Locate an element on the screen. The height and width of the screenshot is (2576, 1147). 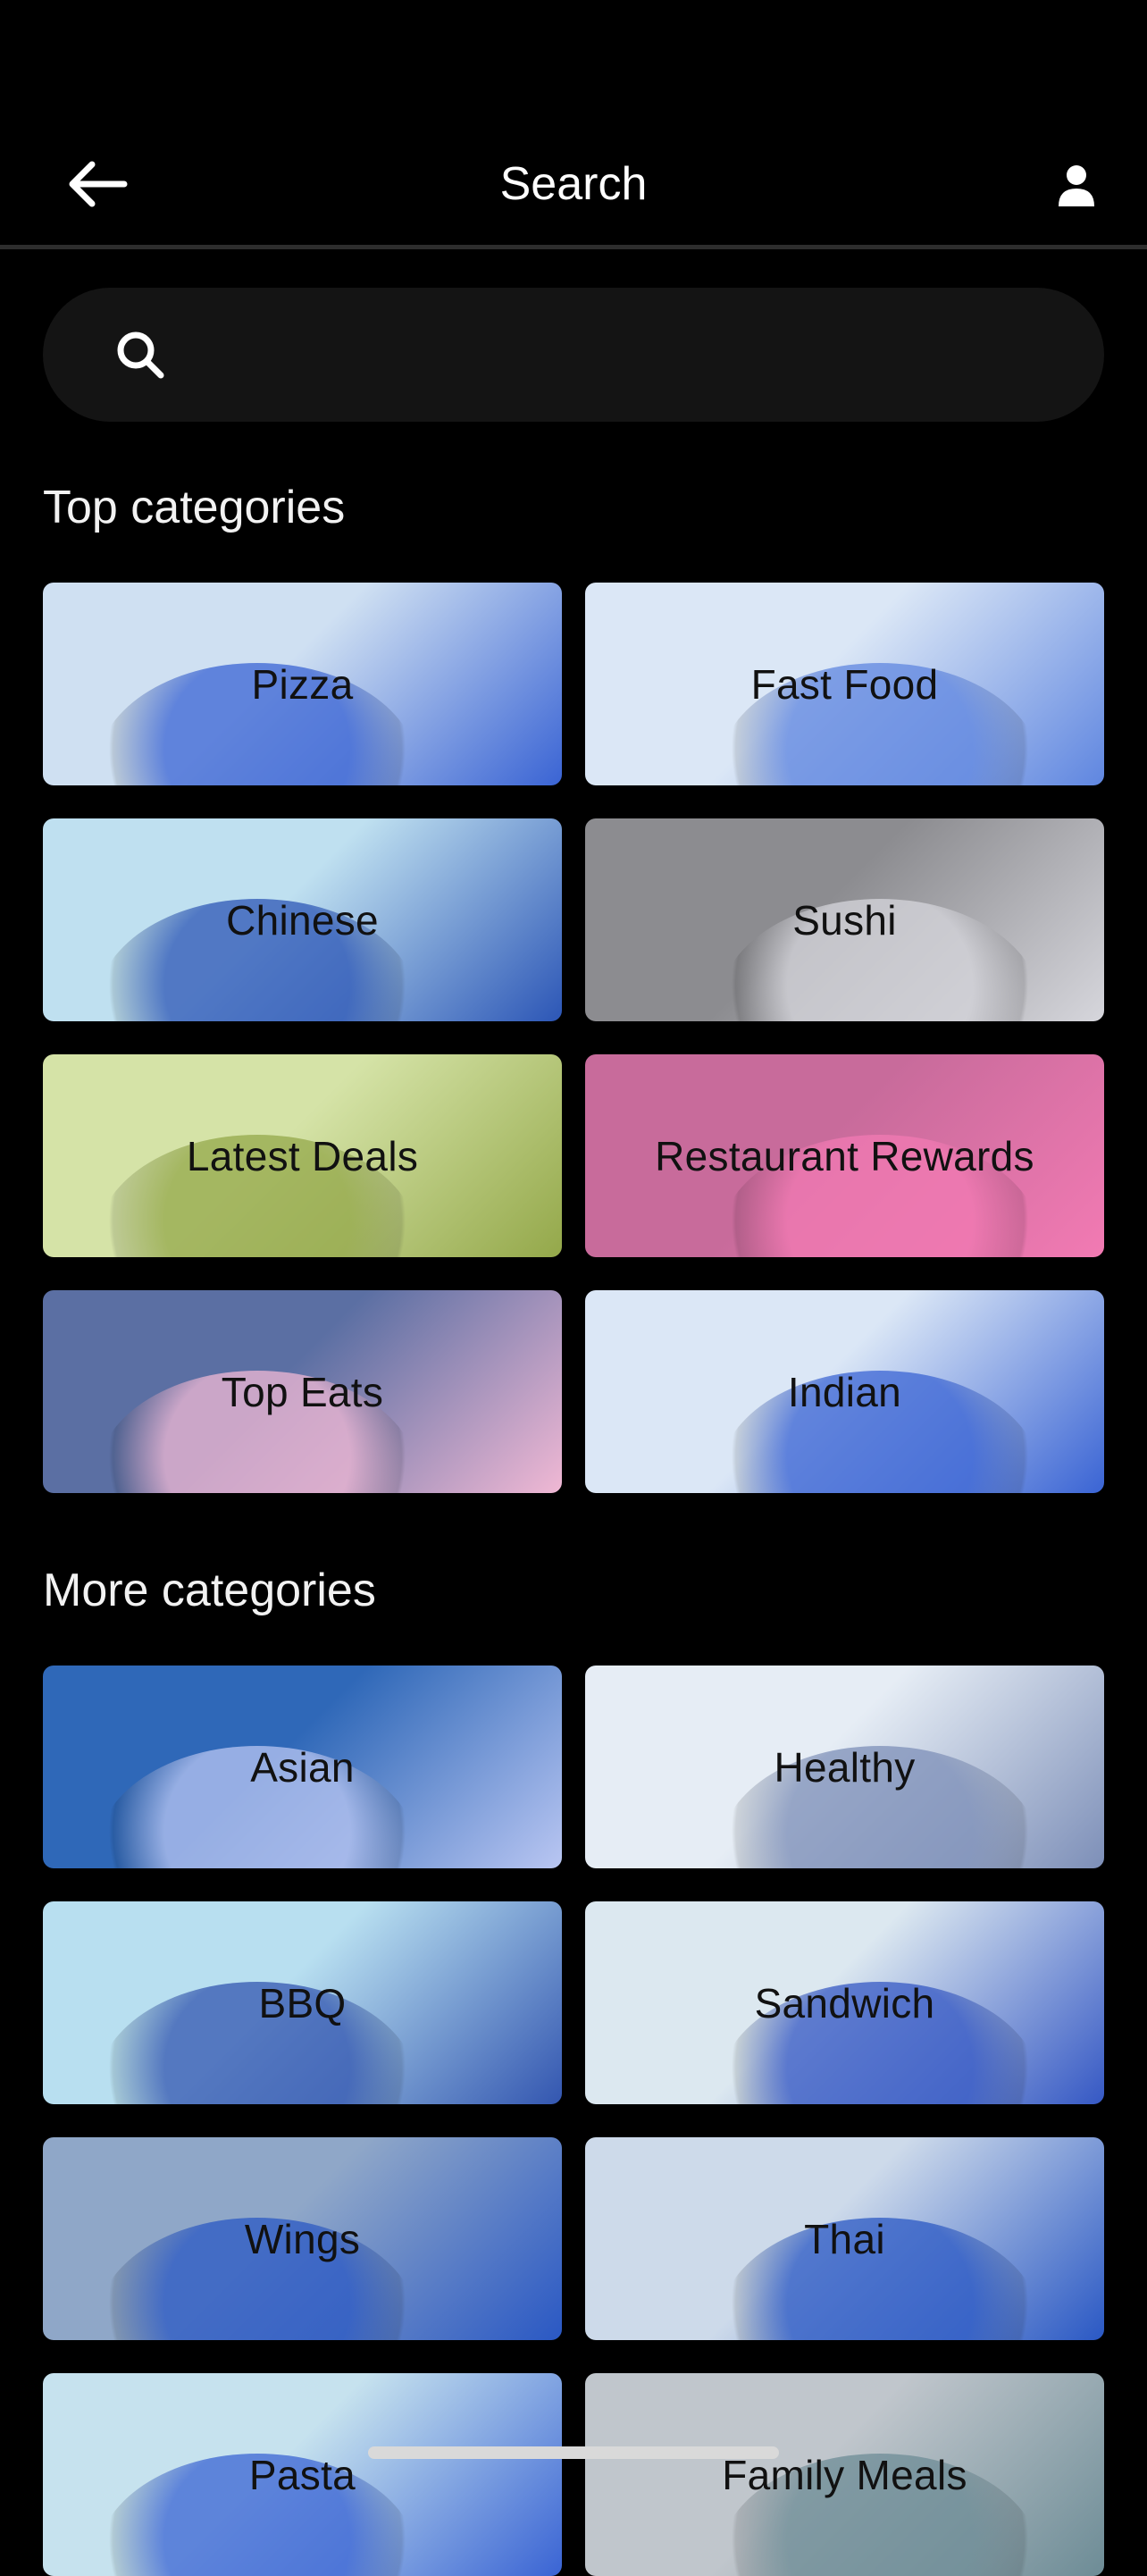
category-tile-chinese: Chinese is located at coordinates (303, 920).